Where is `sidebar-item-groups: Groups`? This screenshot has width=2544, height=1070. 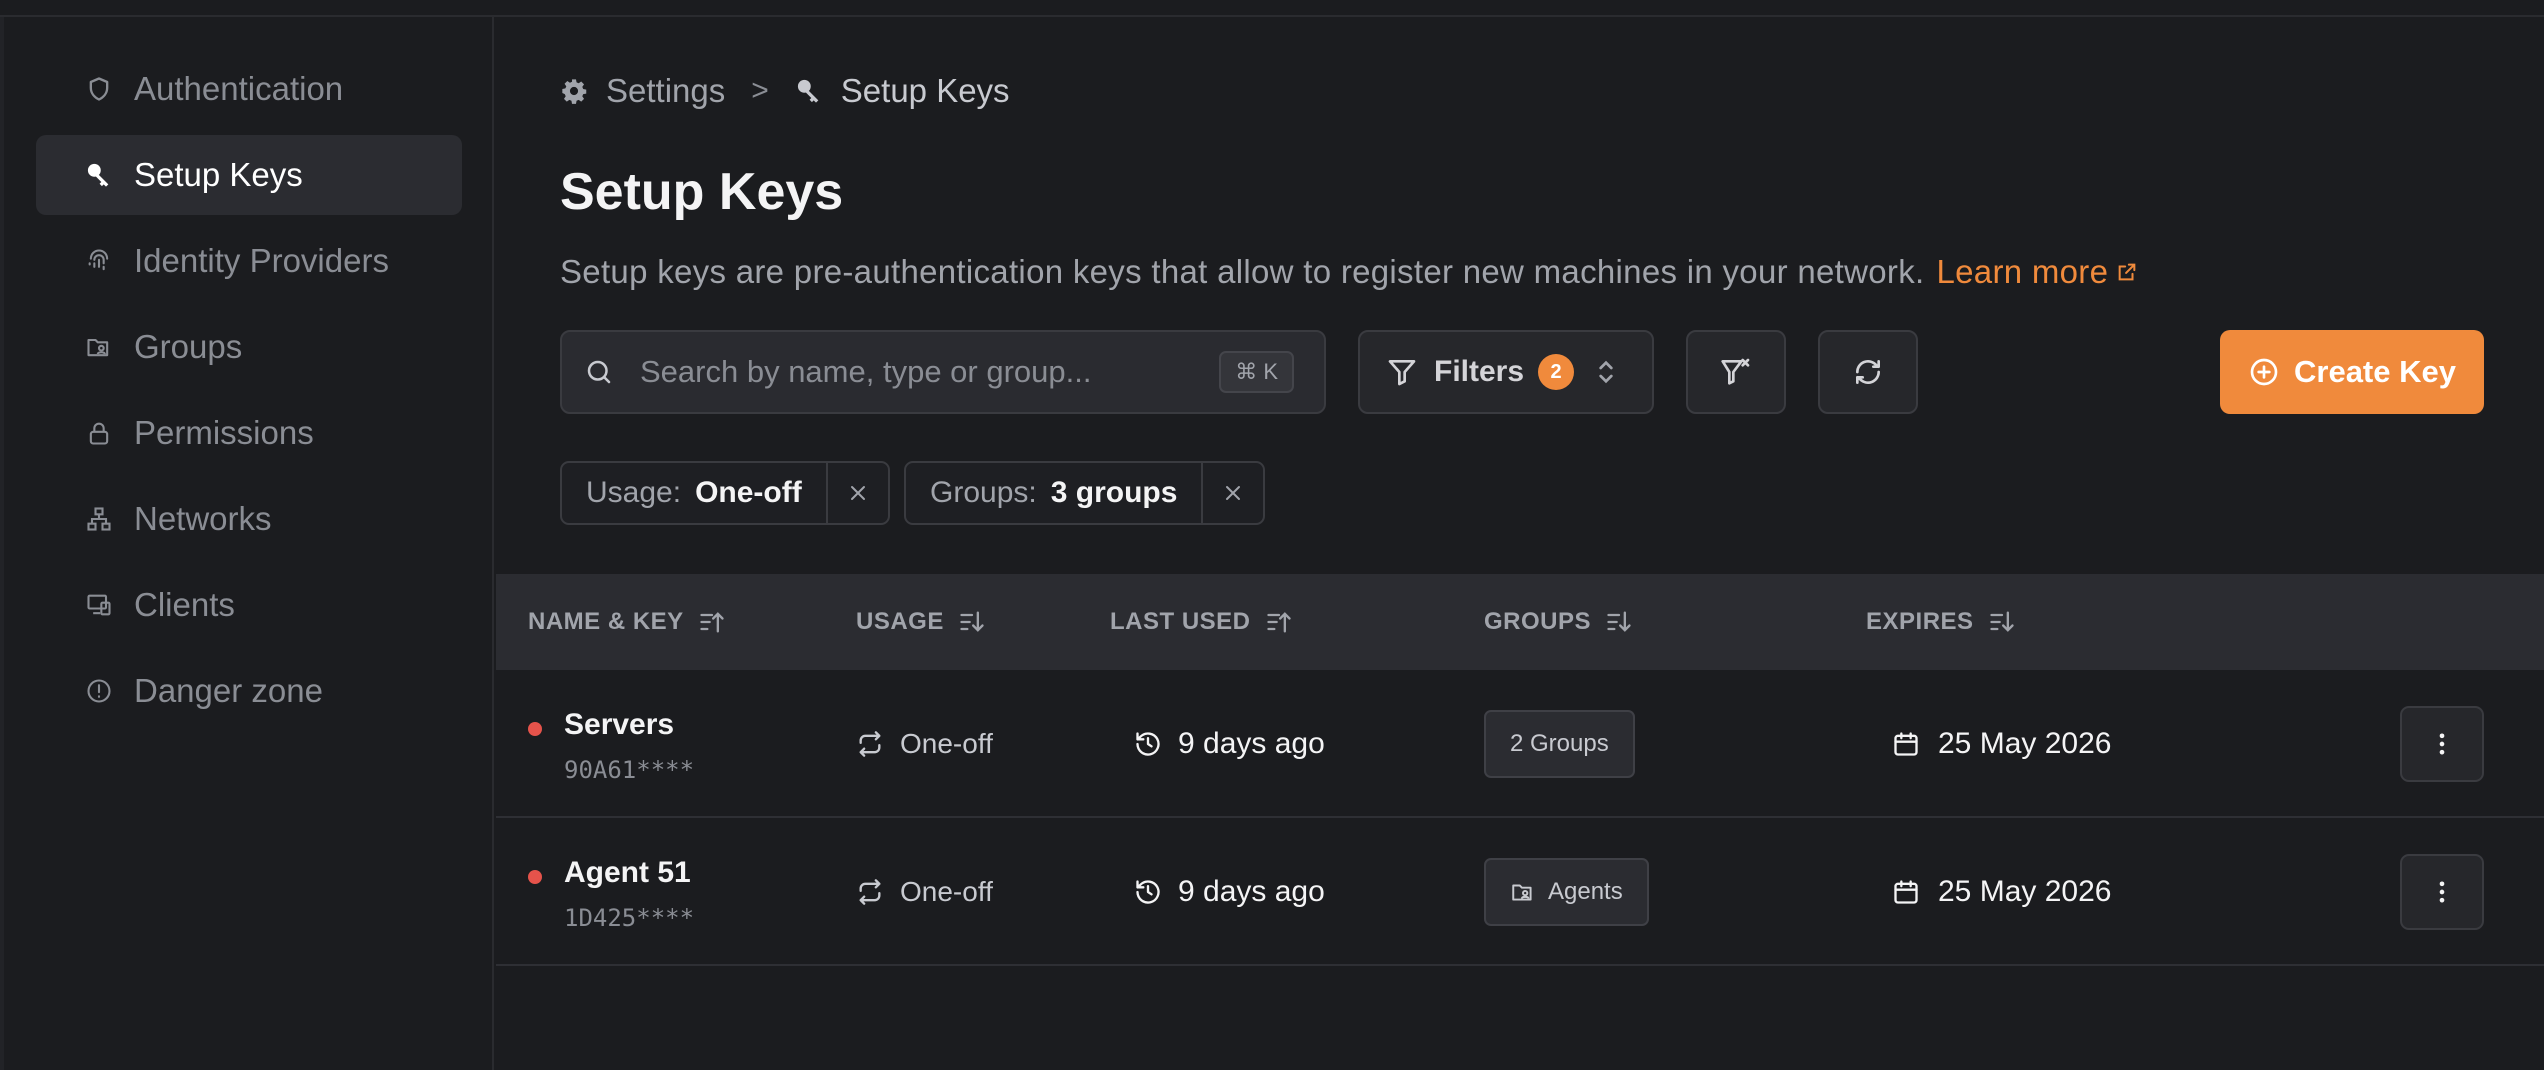
sidebar-item-groups: Groups is located at coordinates (249, 347).